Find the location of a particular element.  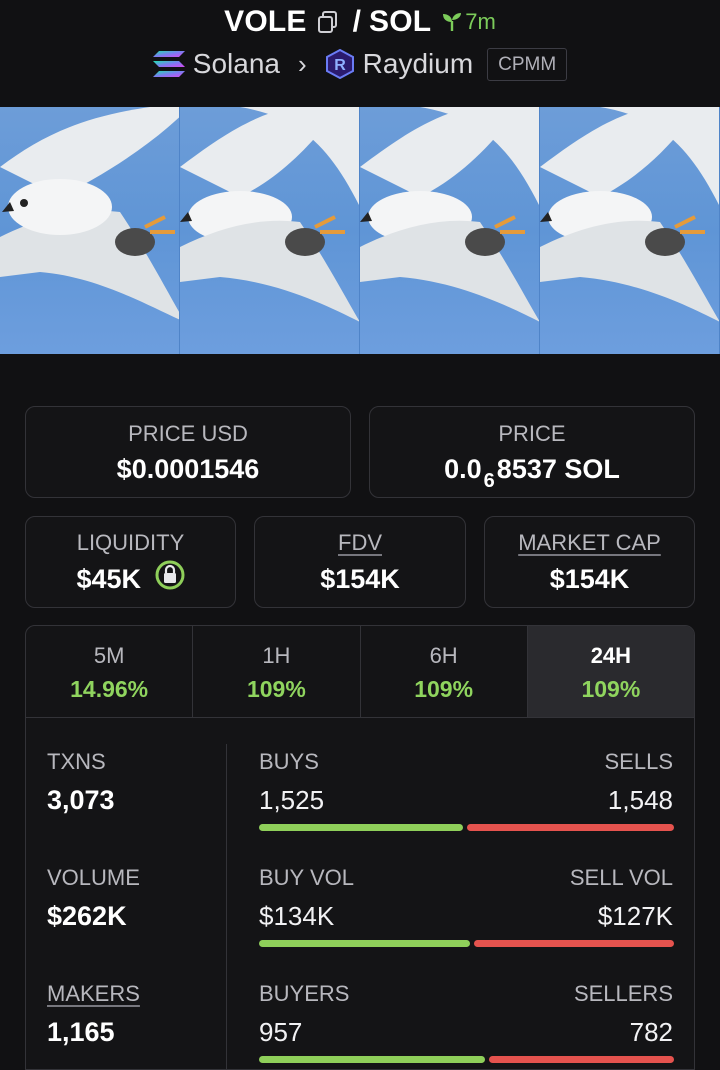

base-symbol: VOLE is located at coordinates (265, 21).